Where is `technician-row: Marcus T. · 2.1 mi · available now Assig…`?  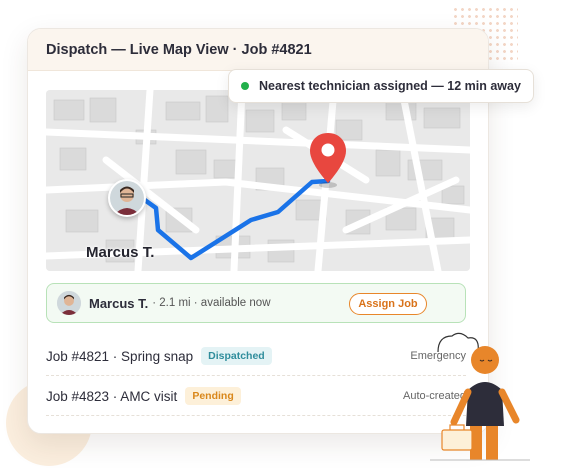 technician-row: Marcus T. · 2.1 mi · available now Assig… is located at coordinates (256, 303).